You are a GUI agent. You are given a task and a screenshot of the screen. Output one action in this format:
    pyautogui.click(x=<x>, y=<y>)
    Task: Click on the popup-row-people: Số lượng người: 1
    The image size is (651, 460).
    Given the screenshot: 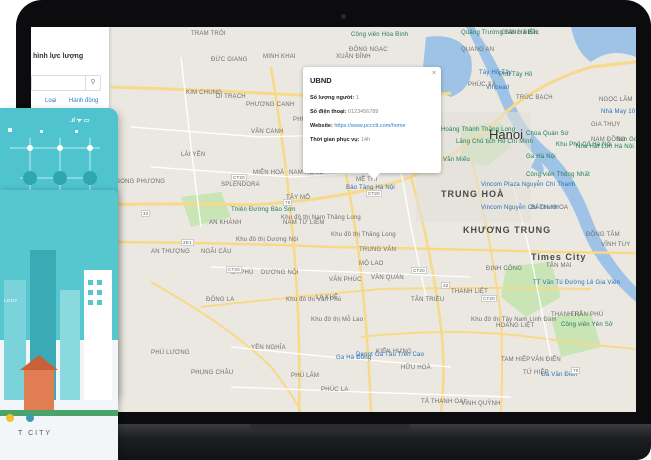 What is the action you would take?
    pyautogui.click(x=334, y=98)
    